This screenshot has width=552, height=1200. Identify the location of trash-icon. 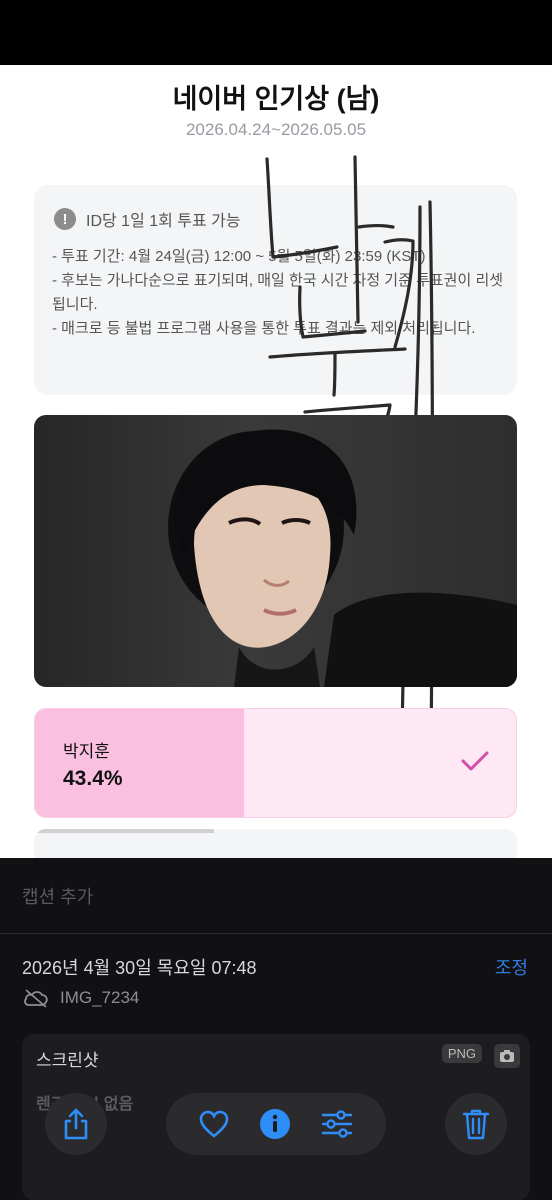
(476, 1124).